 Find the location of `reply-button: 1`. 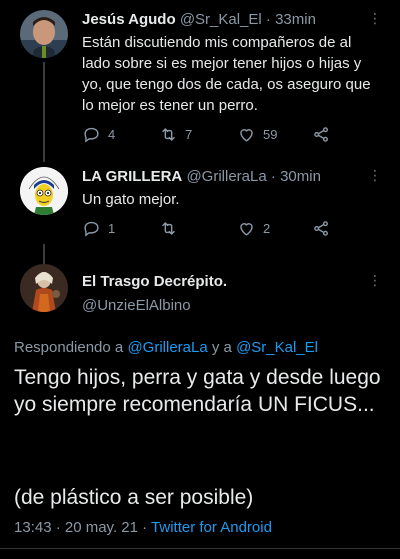

reply-button: 1 is located at coordinates (98, 228).